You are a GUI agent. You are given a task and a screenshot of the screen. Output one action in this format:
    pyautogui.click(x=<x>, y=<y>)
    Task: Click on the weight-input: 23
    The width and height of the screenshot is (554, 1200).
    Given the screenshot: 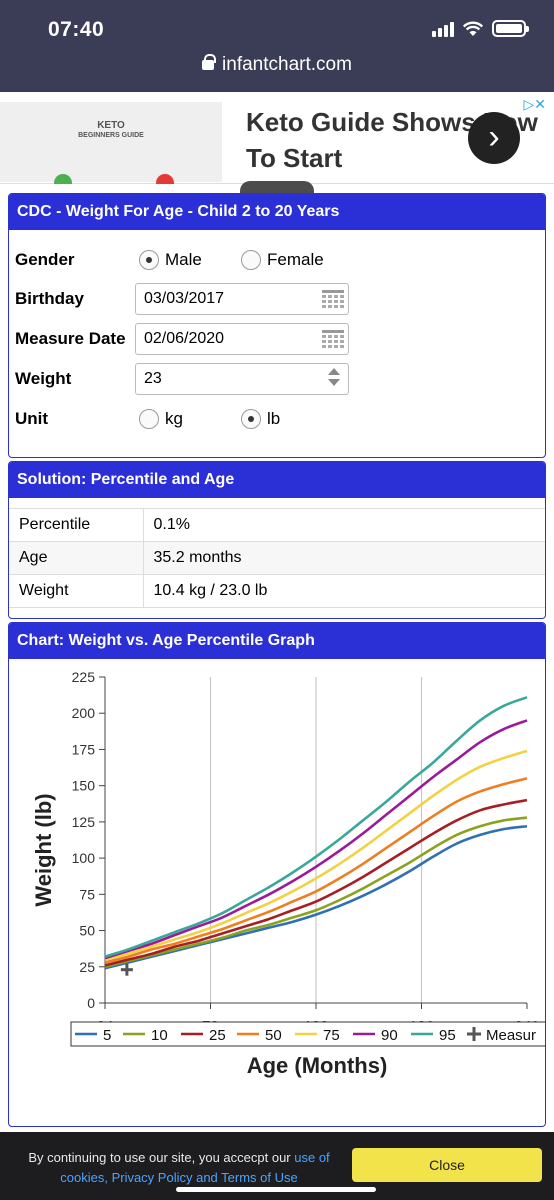 What is the action you would take?
    pyautogui.click(x=242, y=379)
    